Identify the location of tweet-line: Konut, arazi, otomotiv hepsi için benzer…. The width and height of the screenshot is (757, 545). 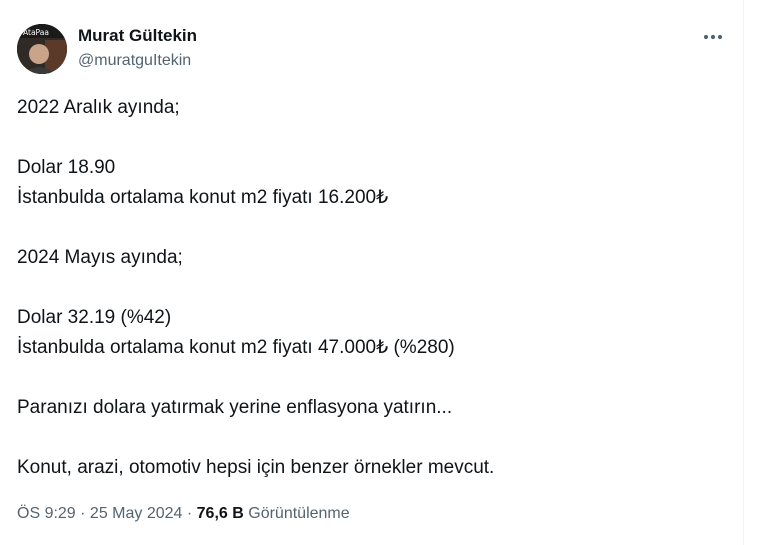
(256, 467).